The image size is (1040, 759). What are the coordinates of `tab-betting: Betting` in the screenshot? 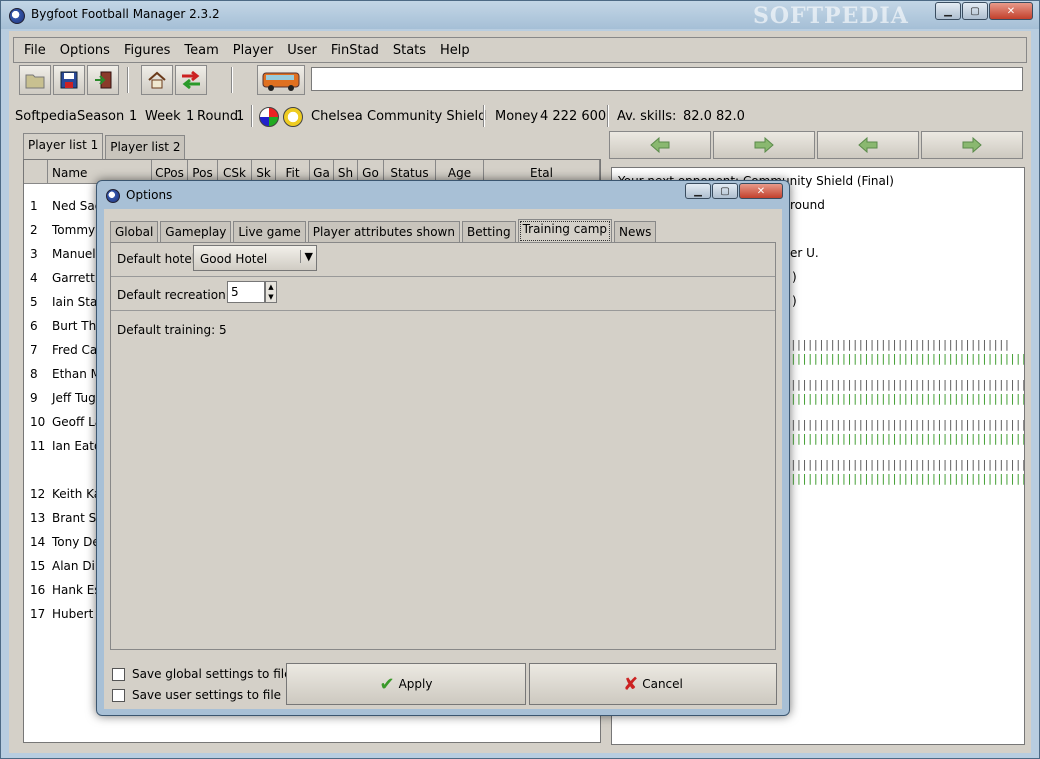 It's located at (488, 232).